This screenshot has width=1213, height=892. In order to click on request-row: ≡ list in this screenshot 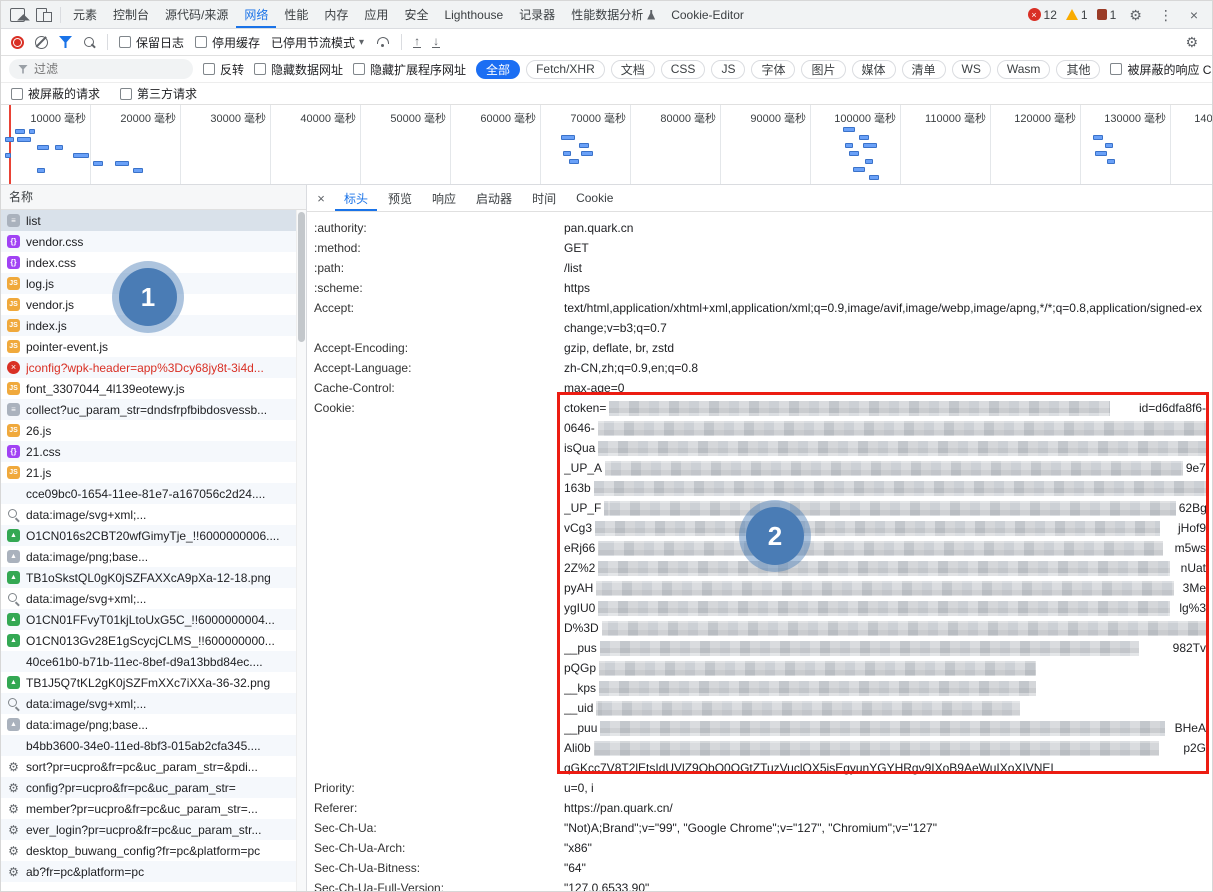, I will do `click(153, 220)`.